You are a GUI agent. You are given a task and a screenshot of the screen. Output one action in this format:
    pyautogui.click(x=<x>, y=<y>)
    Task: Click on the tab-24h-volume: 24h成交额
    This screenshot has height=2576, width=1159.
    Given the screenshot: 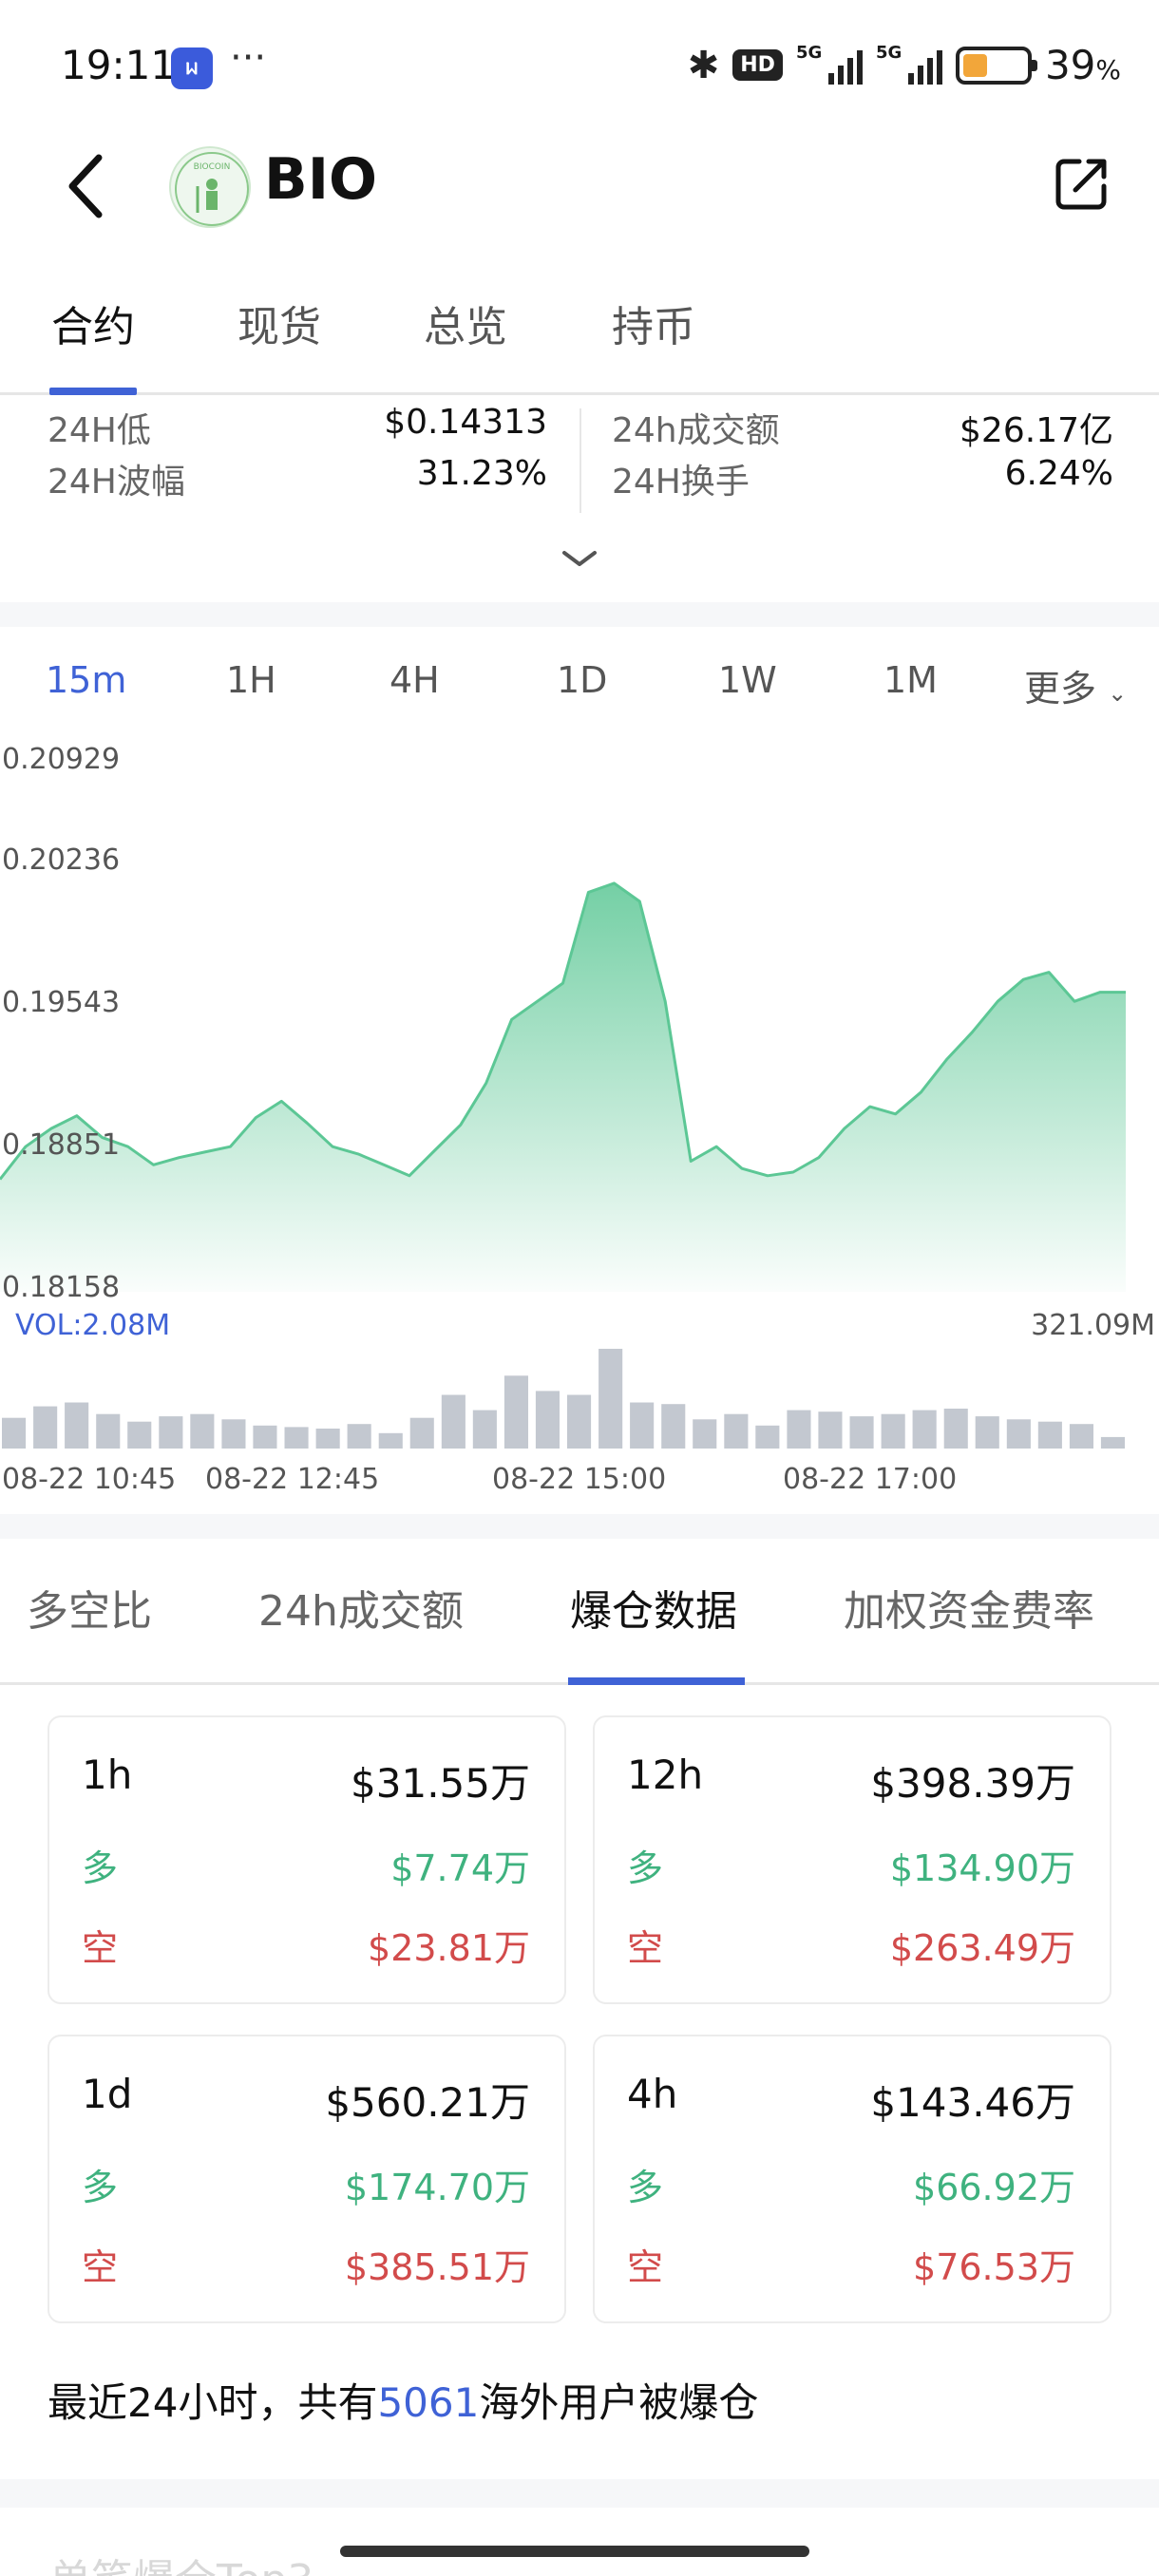 What is the action you would take?
    pyautogui.click(x=361, y=1607)
    